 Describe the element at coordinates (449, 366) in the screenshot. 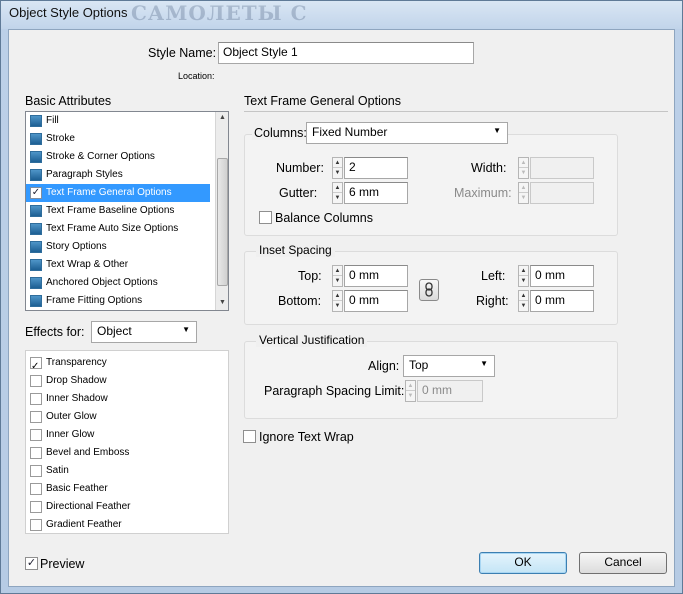

I see `align-select: Top ▼` at that location.